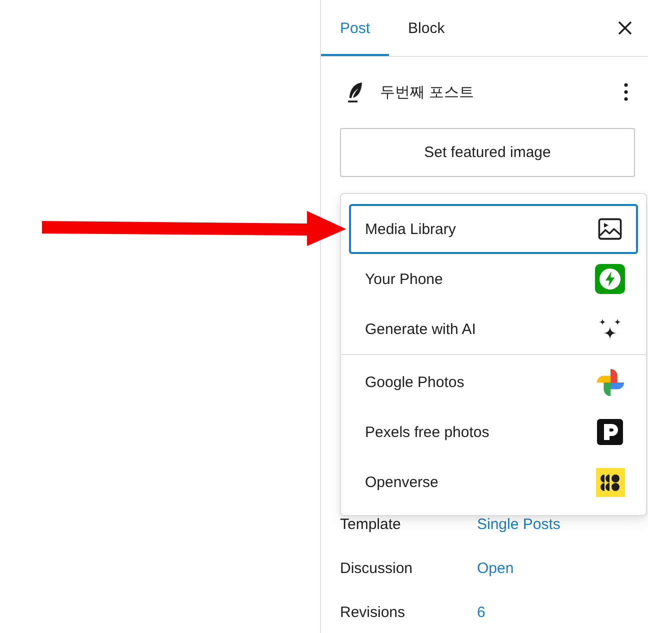 The width and height of the screenshot is (648, 633). Describe the element at coordinates (518, 525) in the screenshot. I see `setting-value-link: Single Posts` at that location.